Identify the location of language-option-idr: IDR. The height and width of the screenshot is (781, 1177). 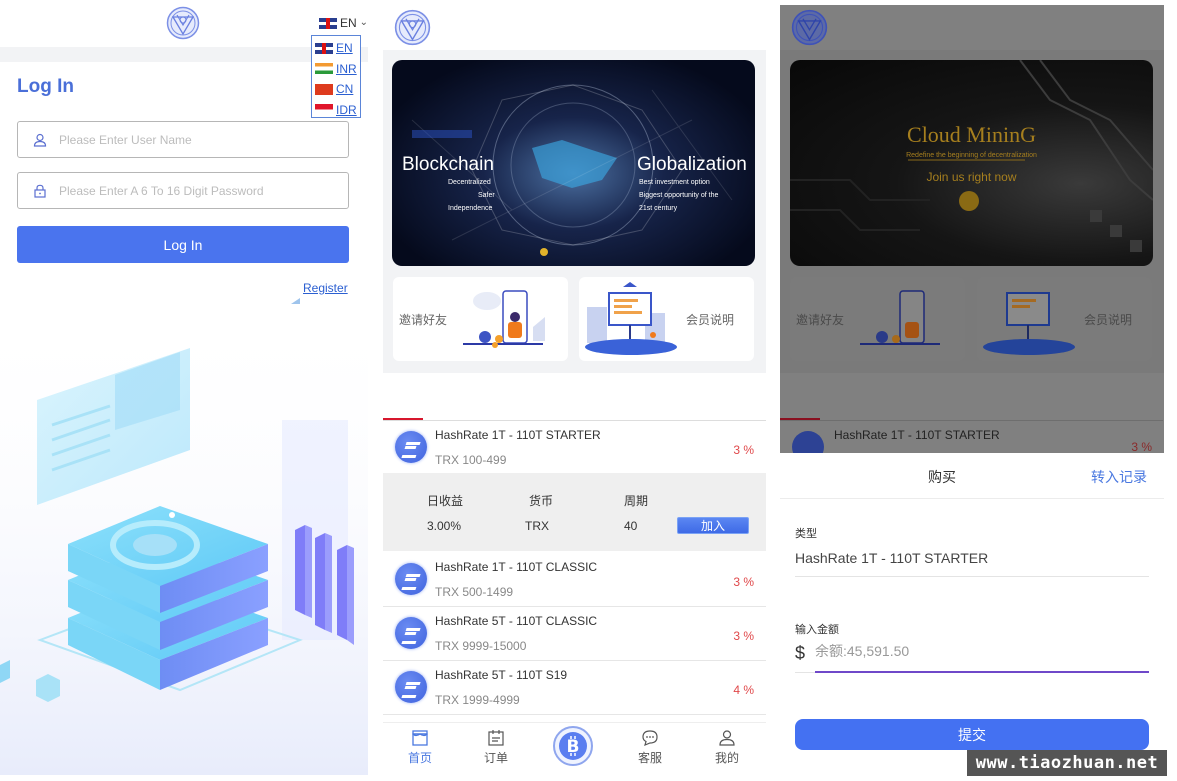
(336, 110).